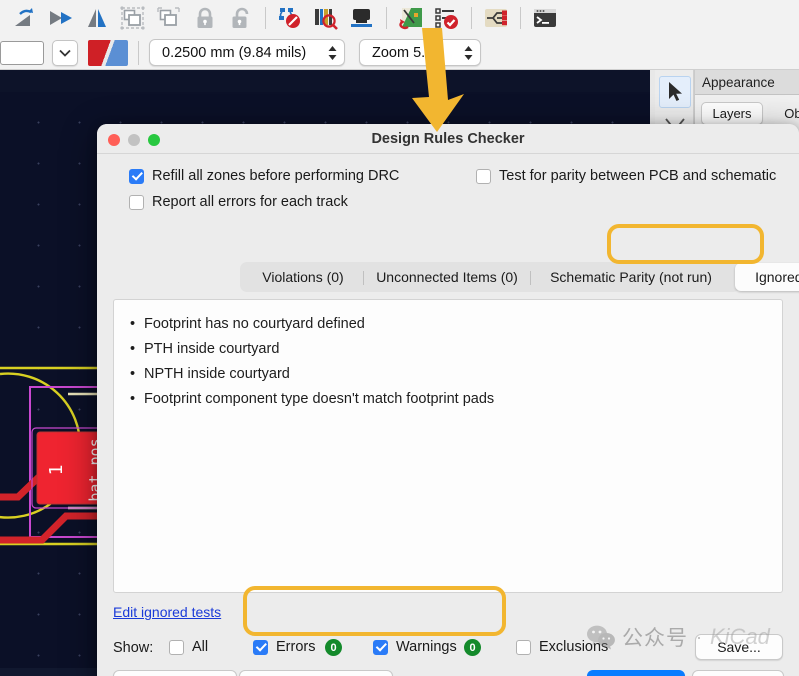 This screenshot has width=799, height=676. Describe the element at coordinates (675, 92) in the screenshot. I see `select-cursor-tool` at that location.